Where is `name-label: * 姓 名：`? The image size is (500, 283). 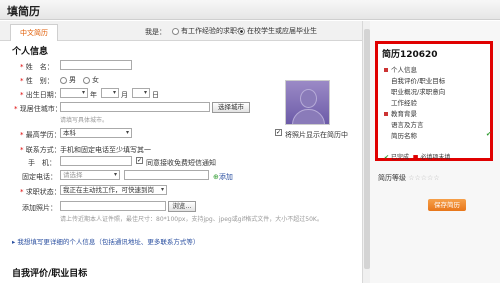
name-label: * 姓 名： is located at coordinates (37, 67).